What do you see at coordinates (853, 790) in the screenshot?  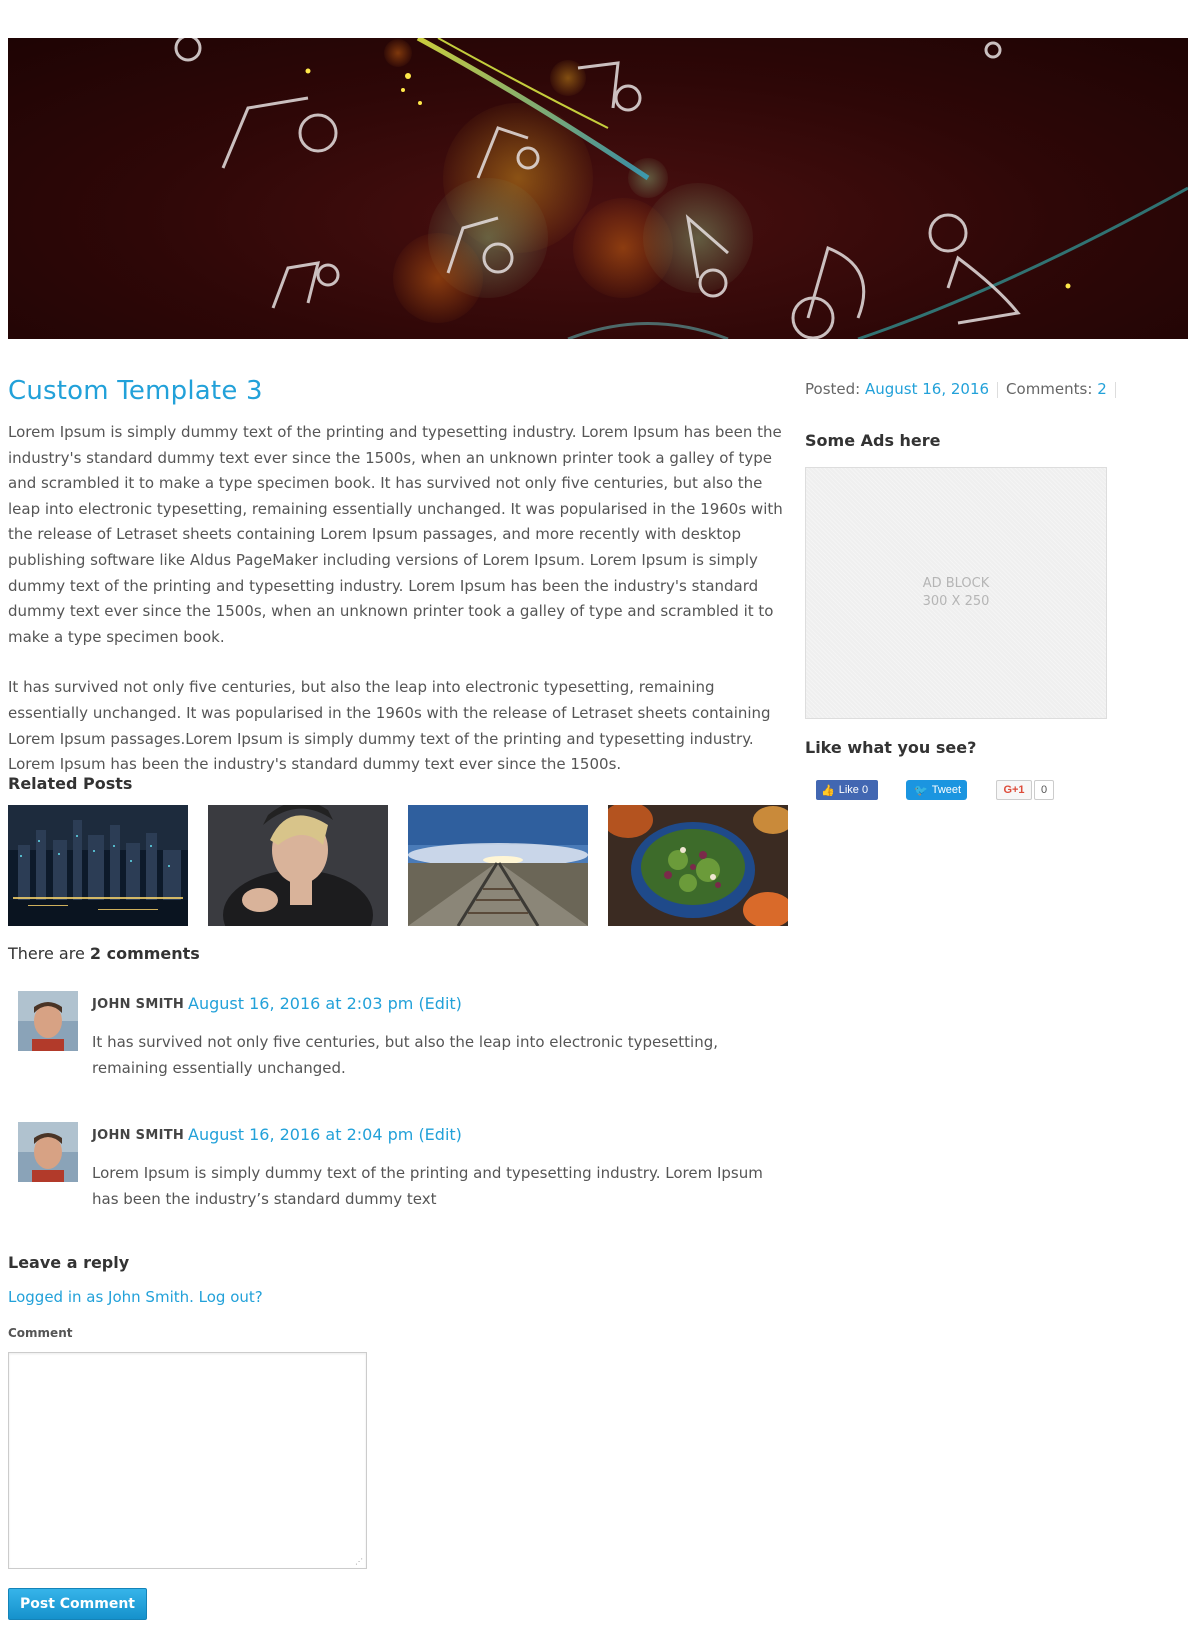 I see `facebook-like-label: Like 0` at bounding box center [853, 790].